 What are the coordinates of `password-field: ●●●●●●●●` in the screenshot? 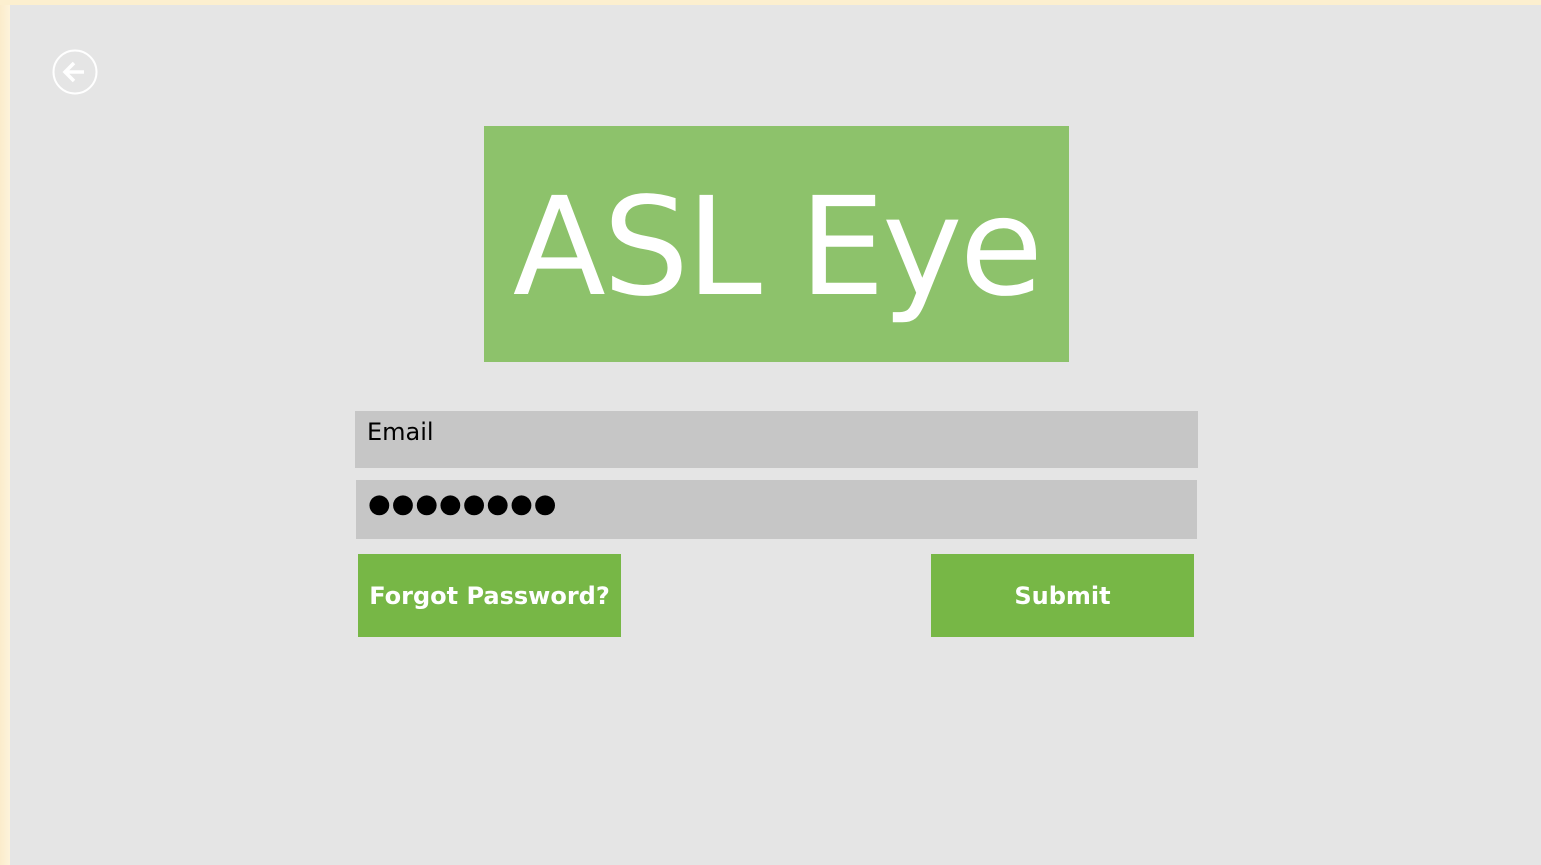 It's located at (776, 509).